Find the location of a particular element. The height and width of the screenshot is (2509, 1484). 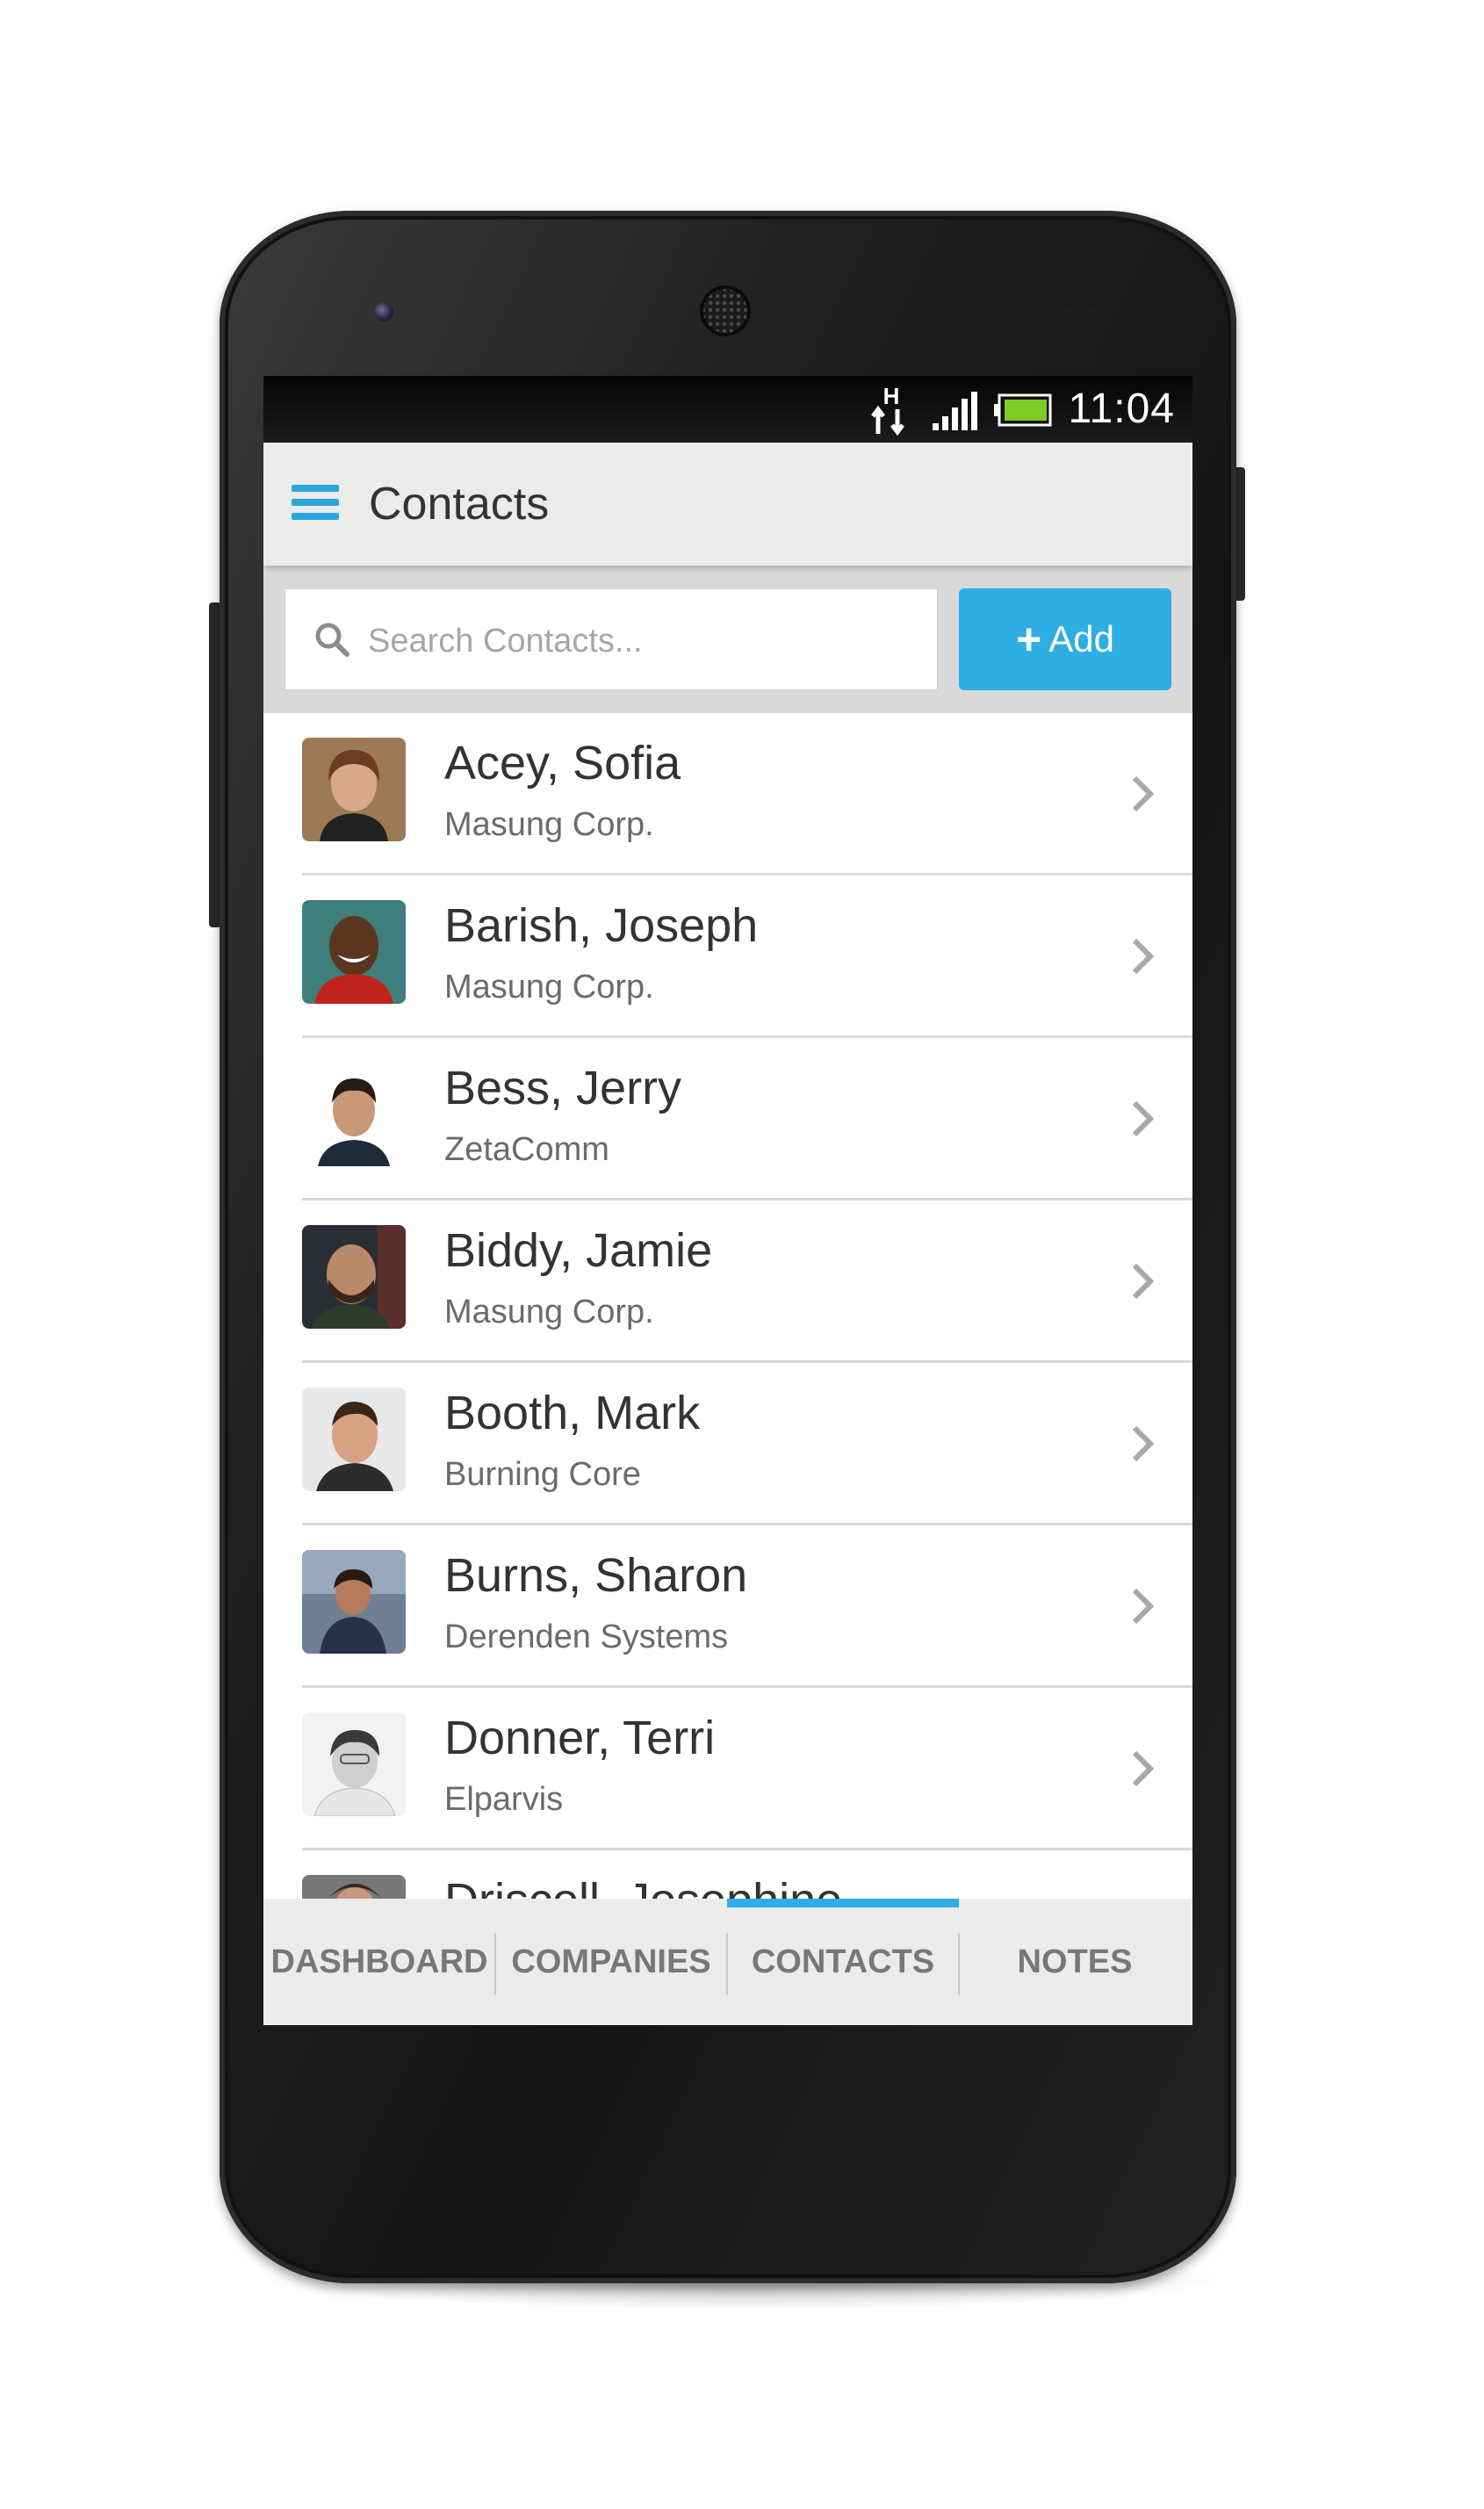

tab-companies: COMPANIES is located at coordinates (611, 1962).